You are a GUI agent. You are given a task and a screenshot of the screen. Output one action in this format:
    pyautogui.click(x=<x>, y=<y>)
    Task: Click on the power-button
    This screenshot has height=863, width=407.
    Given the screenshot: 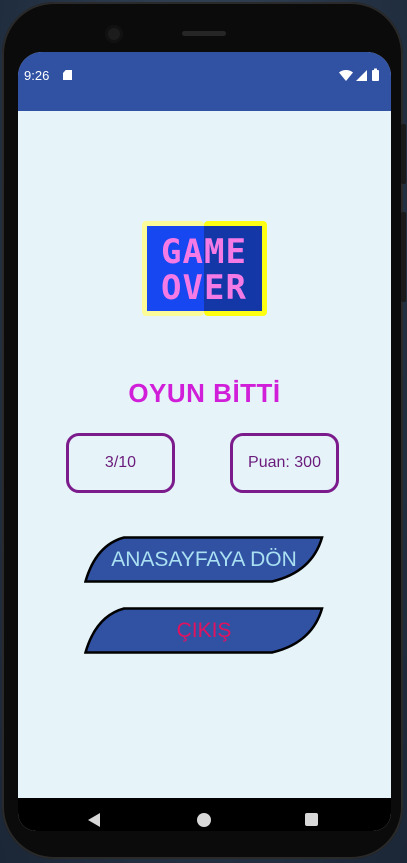 What is the action you would take?
    pyautogui.click(x=403, y=154)
    